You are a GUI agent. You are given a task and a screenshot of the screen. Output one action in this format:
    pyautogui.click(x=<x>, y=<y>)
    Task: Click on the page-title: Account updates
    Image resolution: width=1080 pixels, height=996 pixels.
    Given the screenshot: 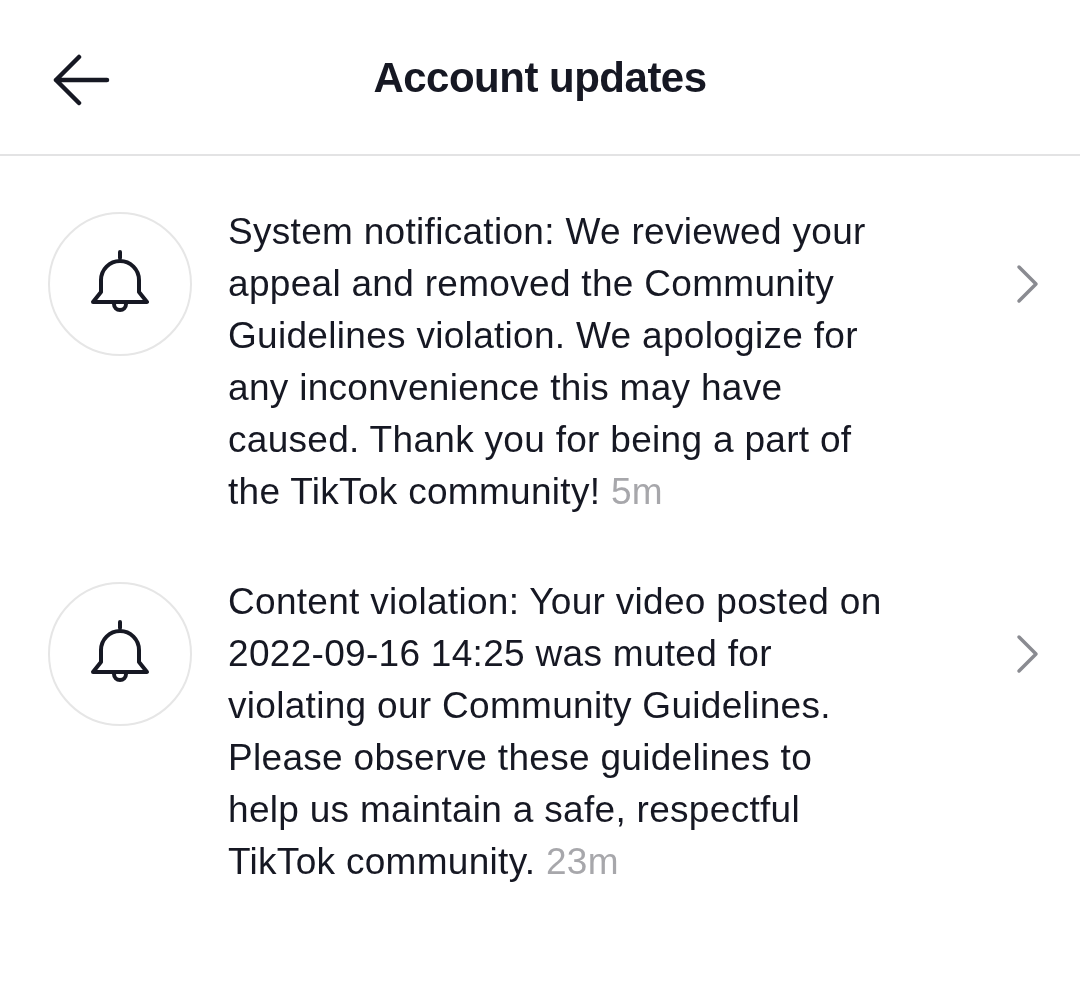 What is the action you would take?
    pyautogui.click(x=540, y=77)
    